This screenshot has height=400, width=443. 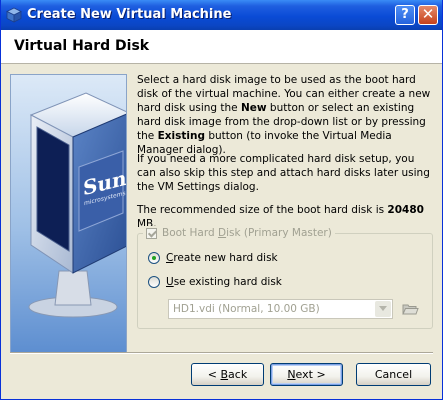 I want to click on next-button: Next >, so click(x=306, y=374).